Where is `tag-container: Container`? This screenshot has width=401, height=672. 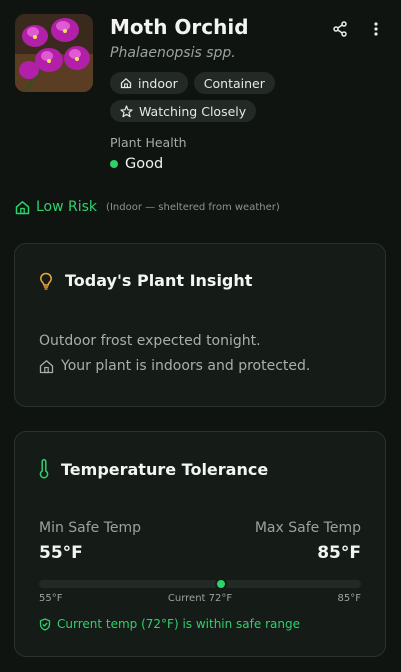
tag-container: Container is located at coordinates (234, 83).